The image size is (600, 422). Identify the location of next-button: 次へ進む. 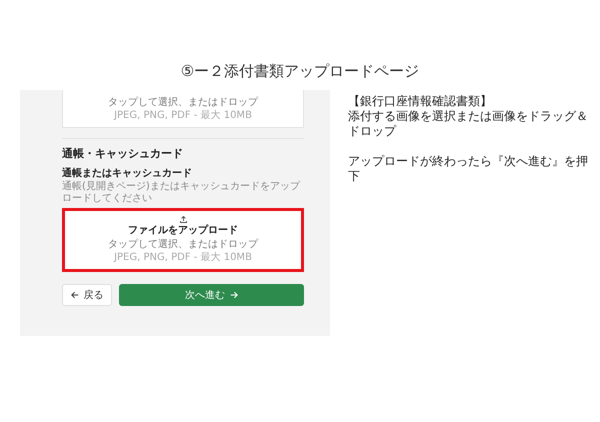
(211, 295).